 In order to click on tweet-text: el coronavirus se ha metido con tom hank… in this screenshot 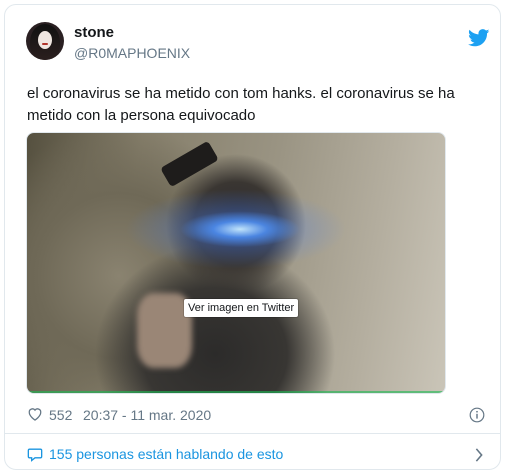, I will do `click(241, 104)`.